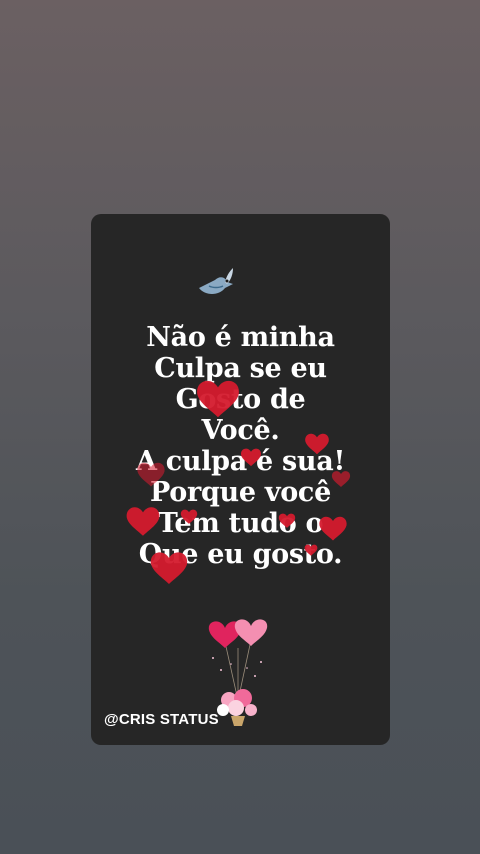  I want to click on quote-line: Que eu gosto., so click(240, 554).